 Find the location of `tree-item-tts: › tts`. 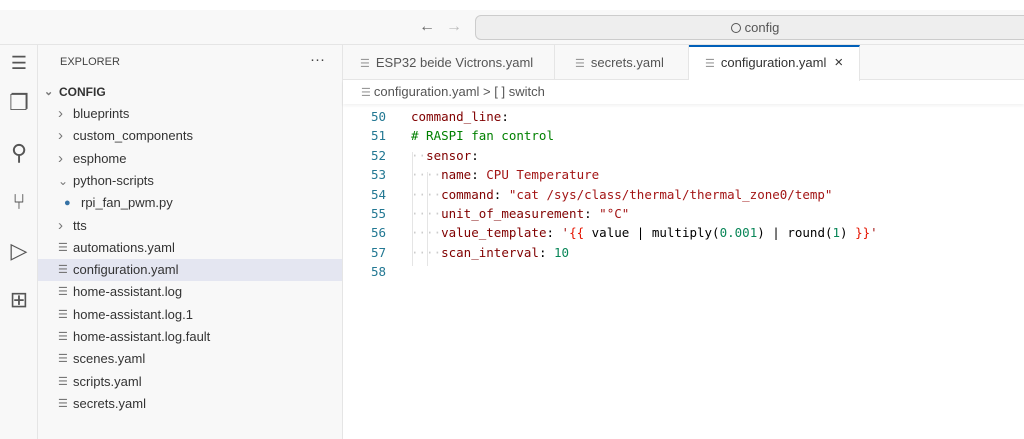

tree-item-tts: › tts is located at coordinates (190, 226).